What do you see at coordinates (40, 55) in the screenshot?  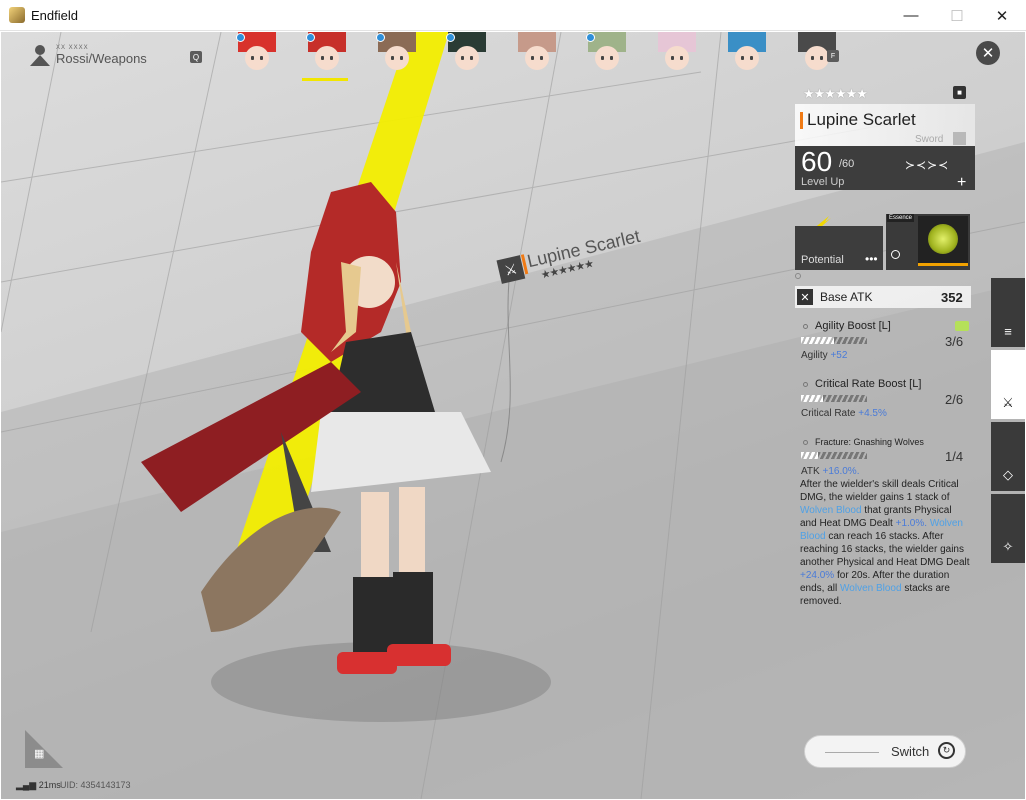 I see `operator-icon` at bounding box center [40, 55].